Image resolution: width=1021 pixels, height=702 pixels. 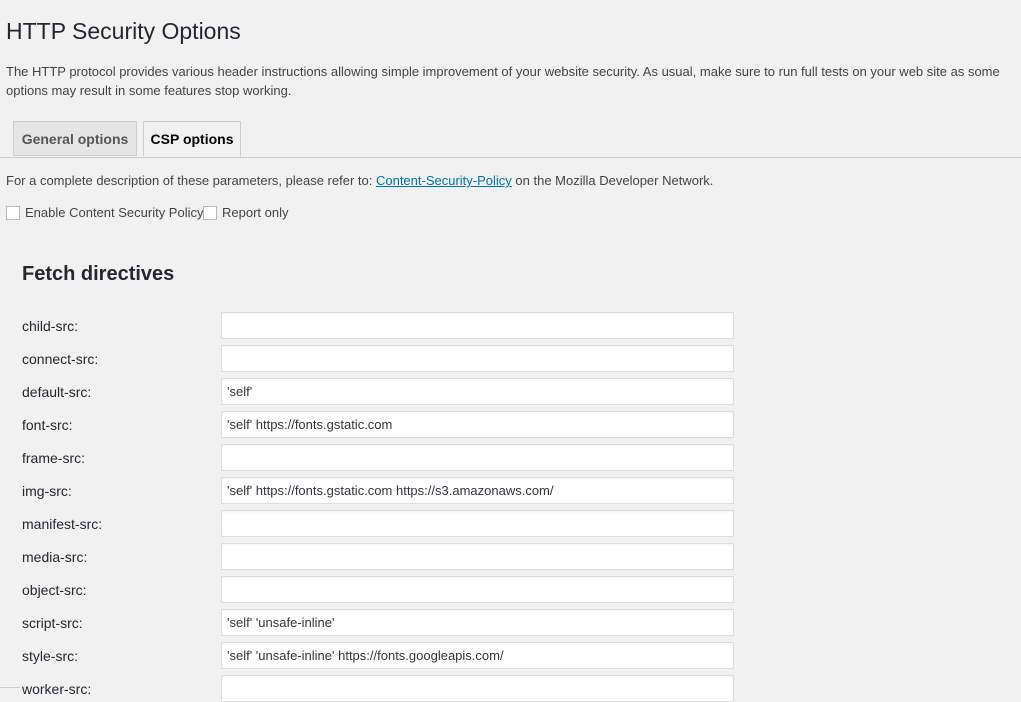 I want to click on directive-row-manifest-src: manifest-src:, so click(x=510, y=523).